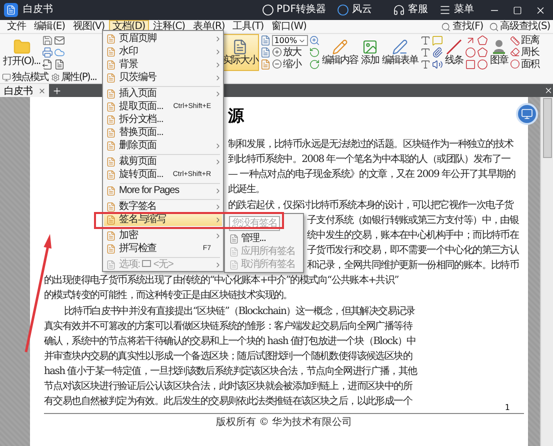 This screenshot has height=446, width=553. What do you see at coordinates (163, 206) in the screenshot?
I see `menu-entry: 数字签名` at bounding box center [163, 206].